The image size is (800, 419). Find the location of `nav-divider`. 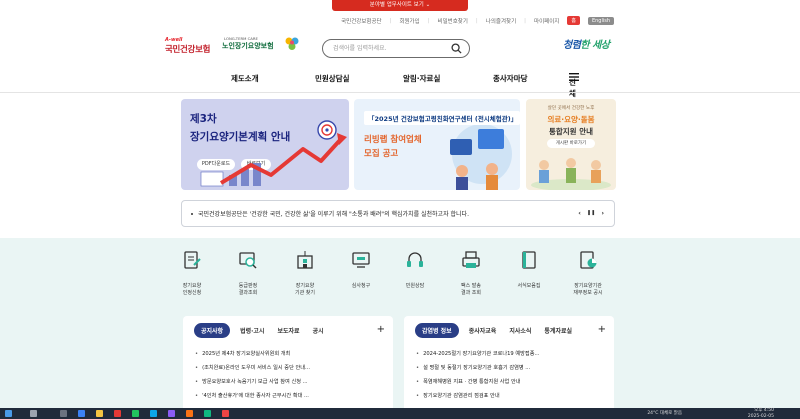

nav-divider is located at coordinates (400, 92).